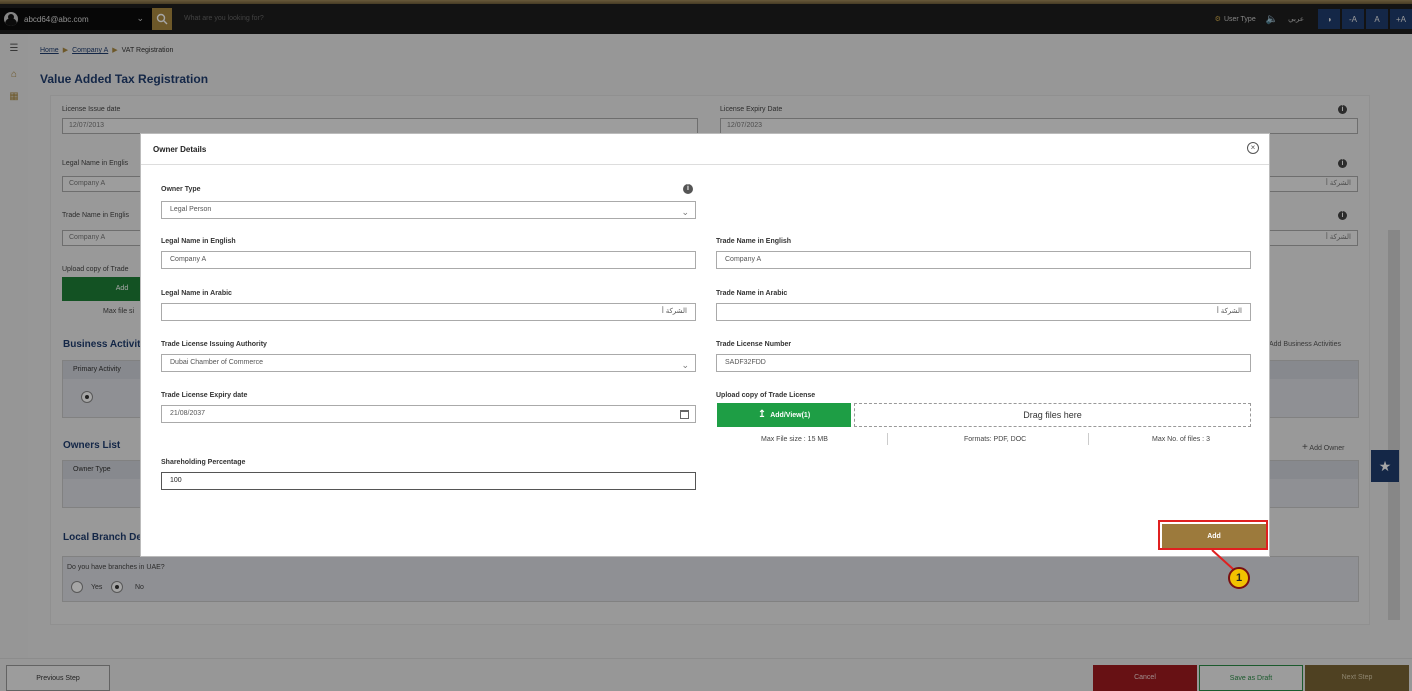 Image resolution: width=1412 pixels, height=691 pixels. Describe the element at coordinates (1222, 559) in the screenshot. I see `callout-pointer` at that location.